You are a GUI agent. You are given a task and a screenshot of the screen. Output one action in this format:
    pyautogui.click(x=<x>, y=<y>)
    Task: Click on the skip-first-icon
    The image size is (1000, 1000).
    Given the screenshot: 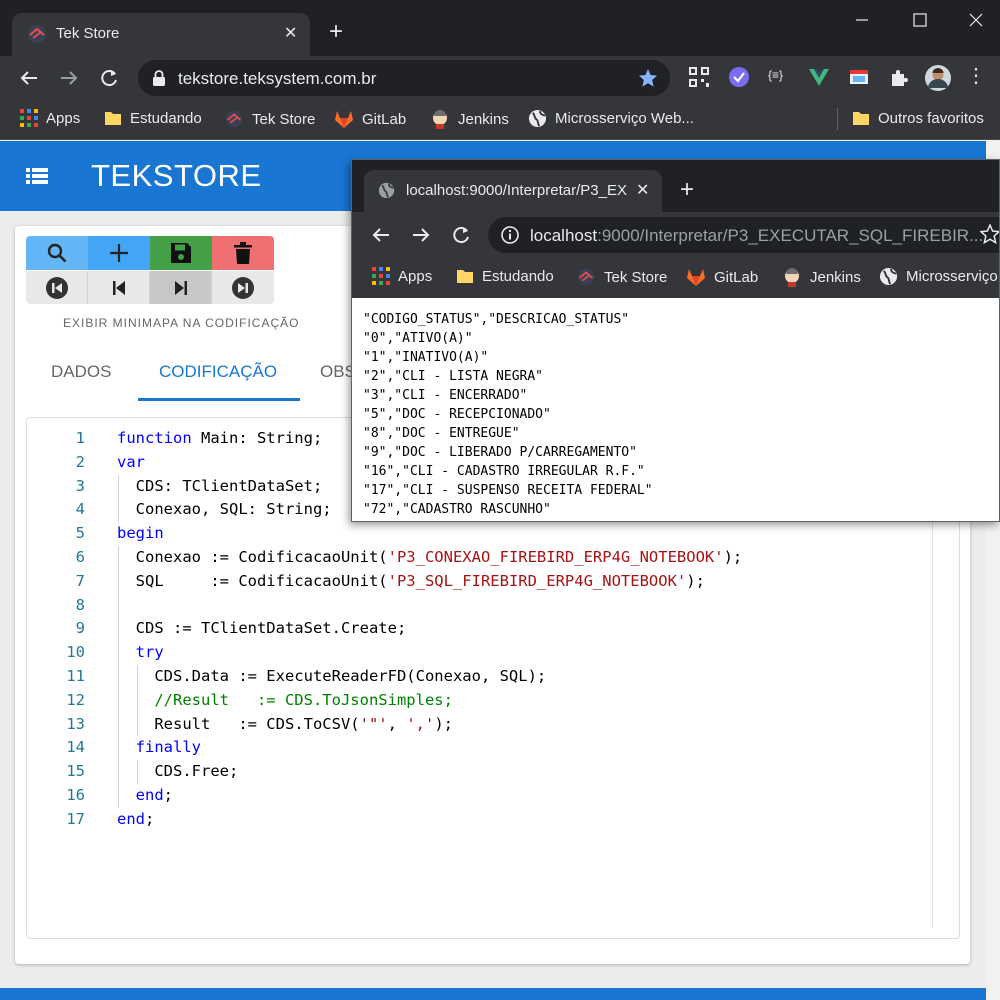 What is the action you would take?
    pyautogui.click(x=56, y=287)
    